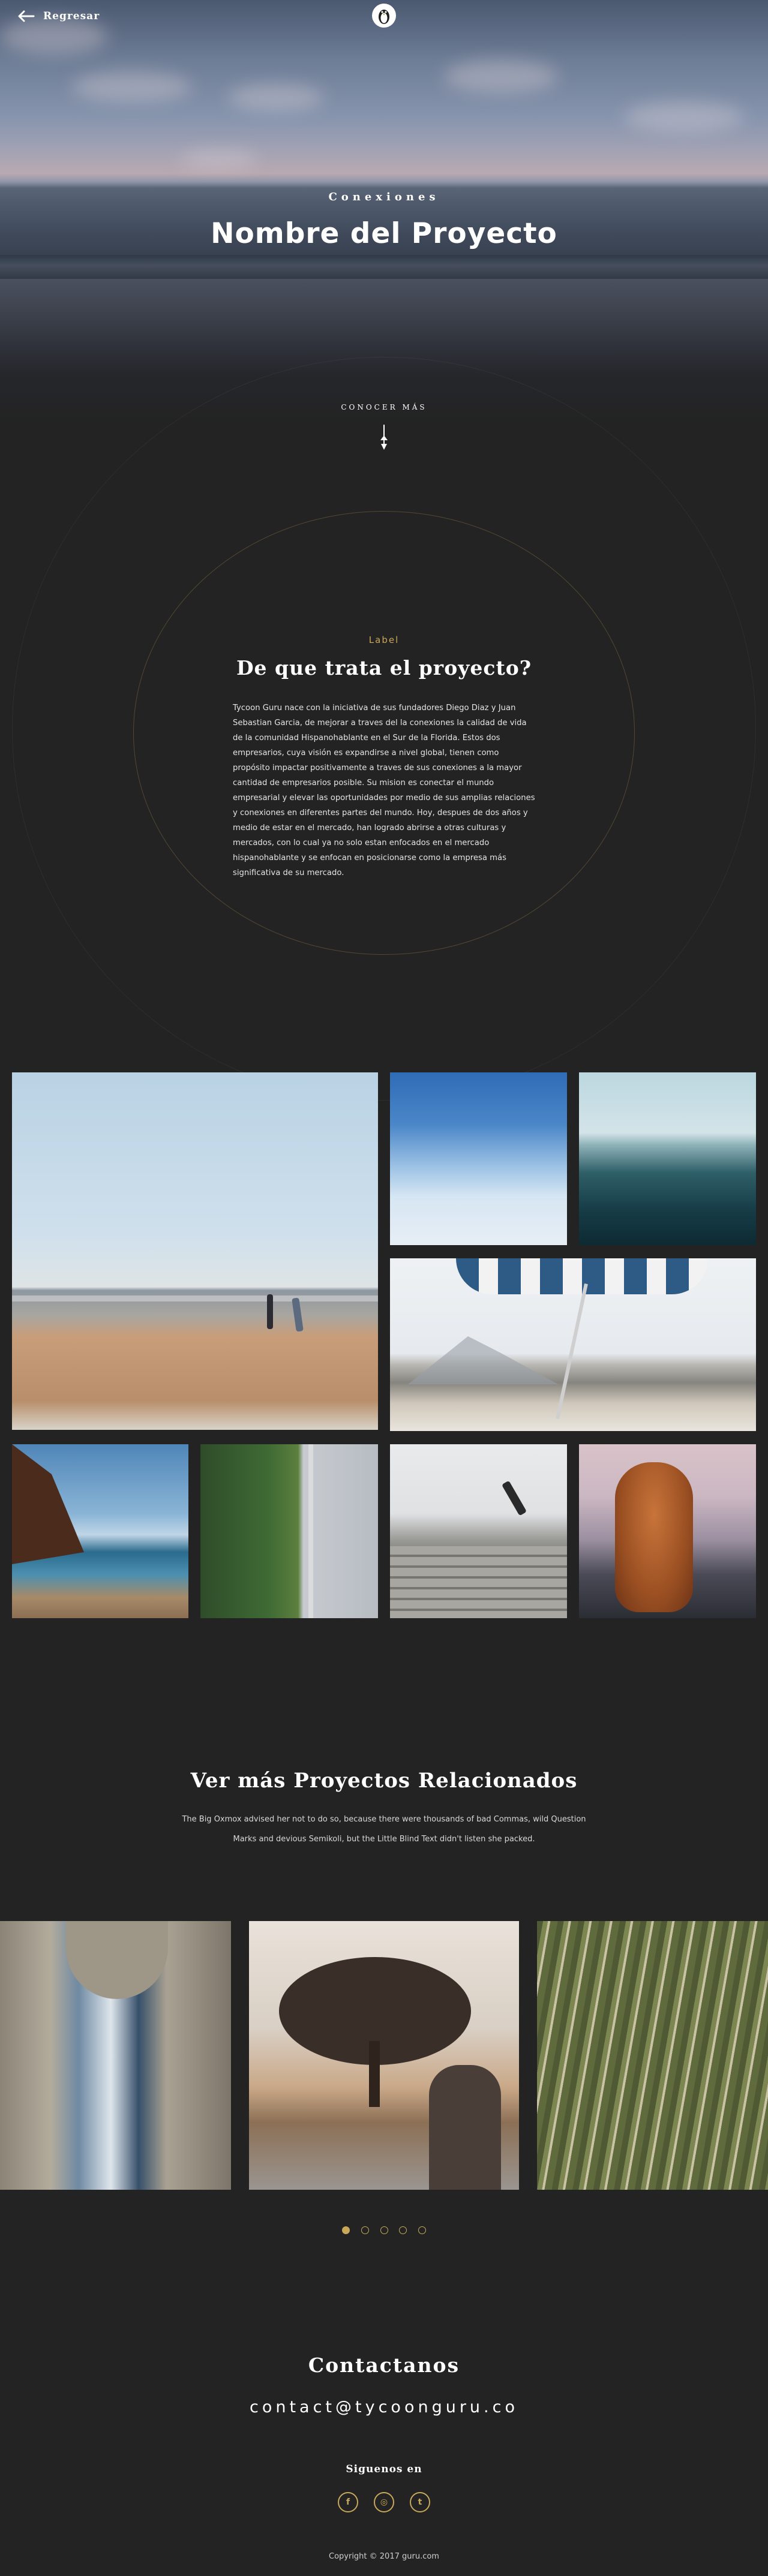 This screenshot has width=768, height=2576. Describe the element at coordinates (667, 1159) in the screenshot. I see `surfer-water-photo` at that location.